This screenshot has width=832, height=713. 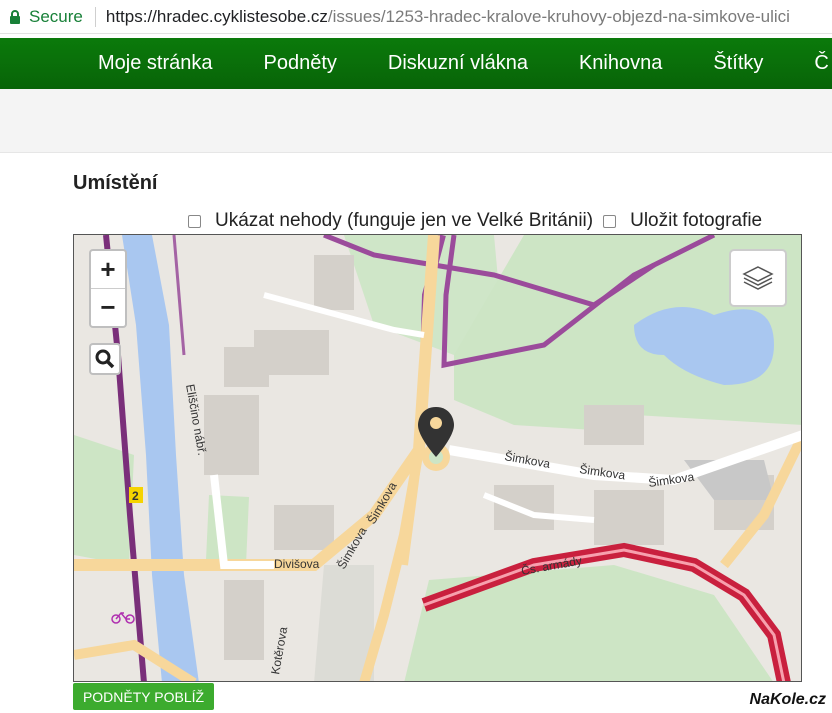 What do you see at coordinates (15, 16) in the screenshot?
I see `lock-icon` at bounding box center [15, 16].